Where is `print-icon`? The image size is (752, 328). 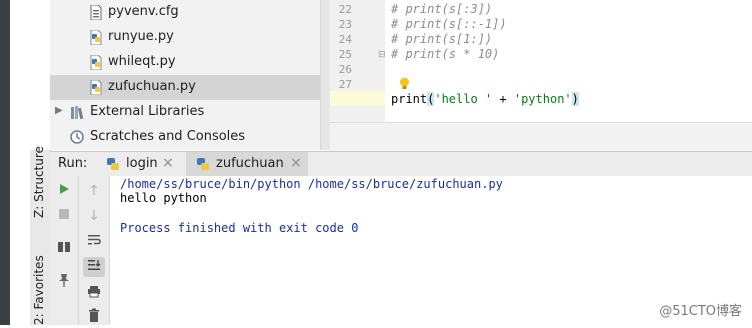 print-icon is located at coordinates (94, 292).